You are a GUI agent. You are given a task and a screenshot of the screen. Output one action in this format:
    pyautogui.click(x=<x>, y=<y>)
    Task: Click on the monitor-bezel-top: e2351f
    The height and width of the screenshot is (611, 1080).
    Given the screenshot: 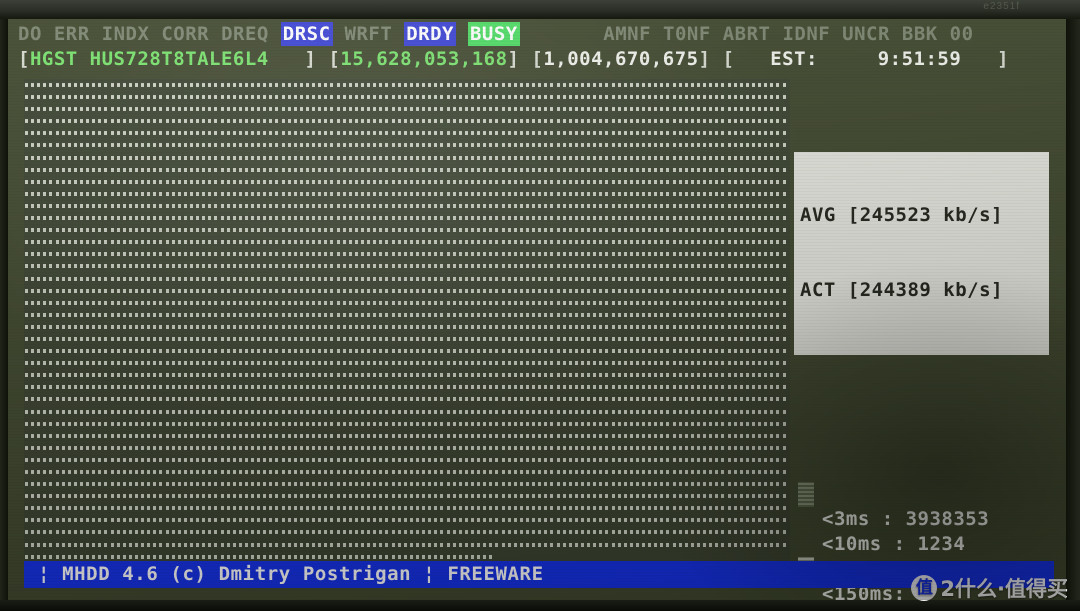 What is the action you would take?
    pyautogui.click(x=540, y=9)
    